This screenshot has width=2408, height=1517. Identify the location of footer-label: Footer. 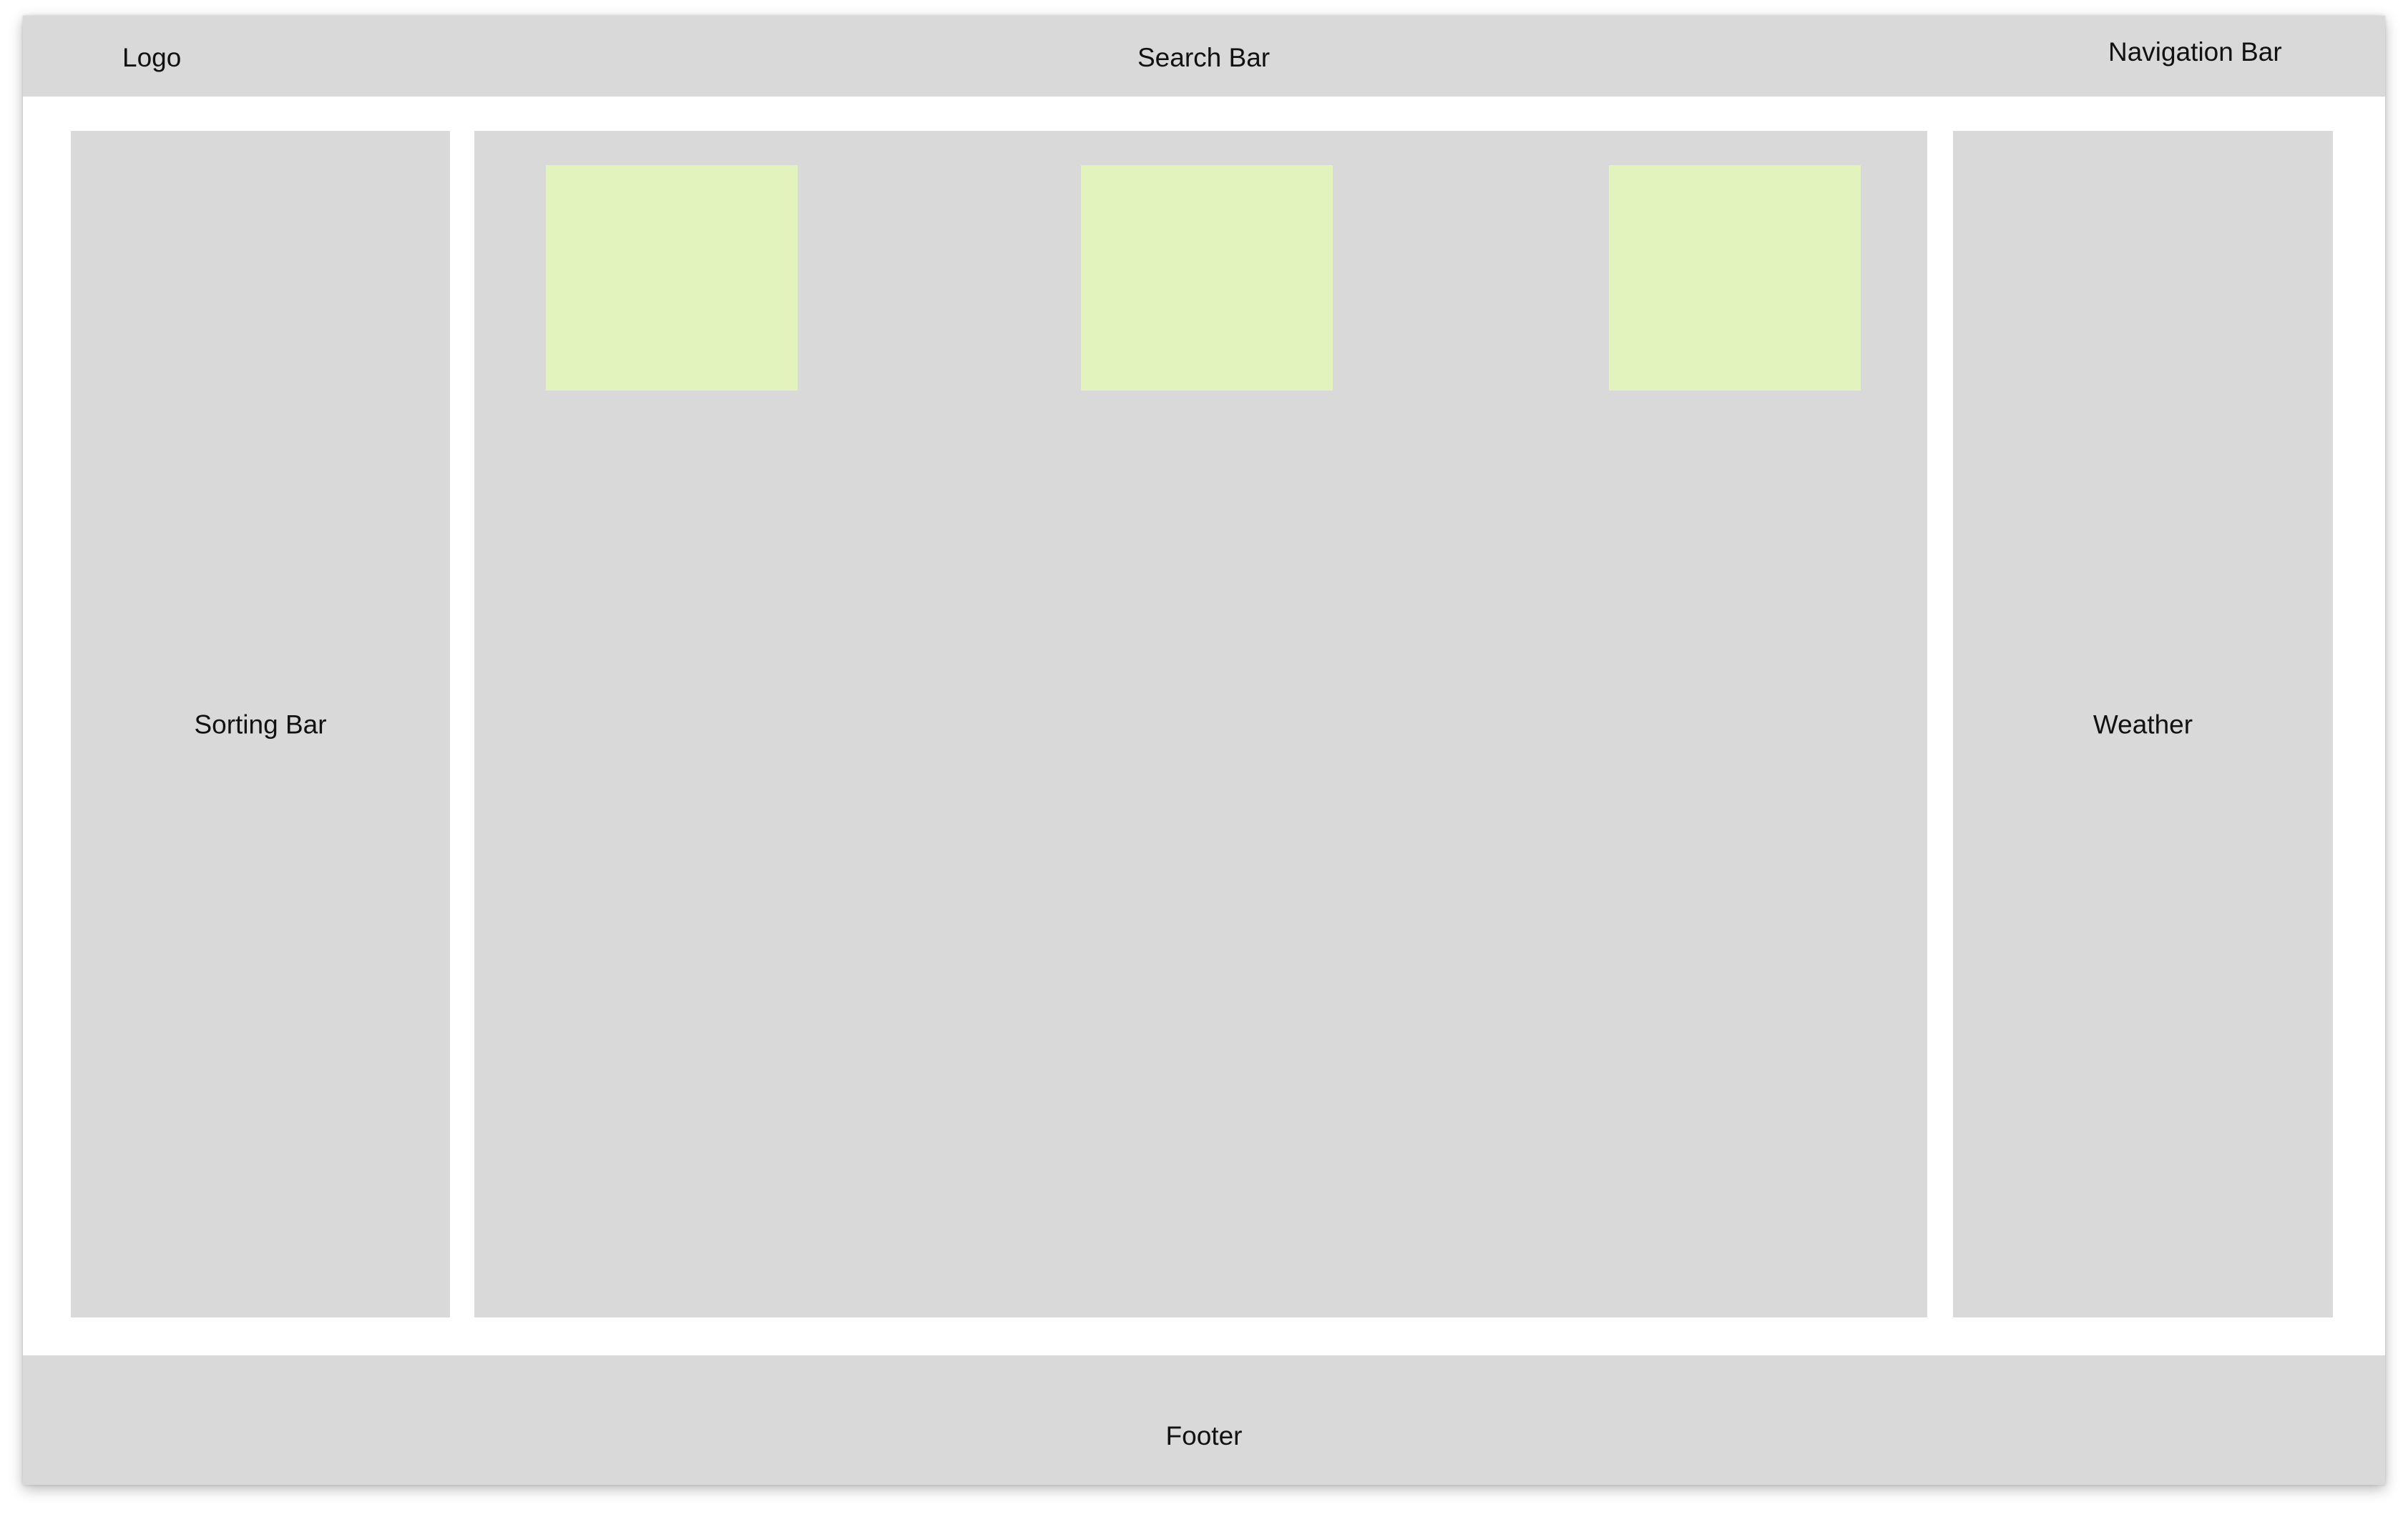
(1204, 1435).